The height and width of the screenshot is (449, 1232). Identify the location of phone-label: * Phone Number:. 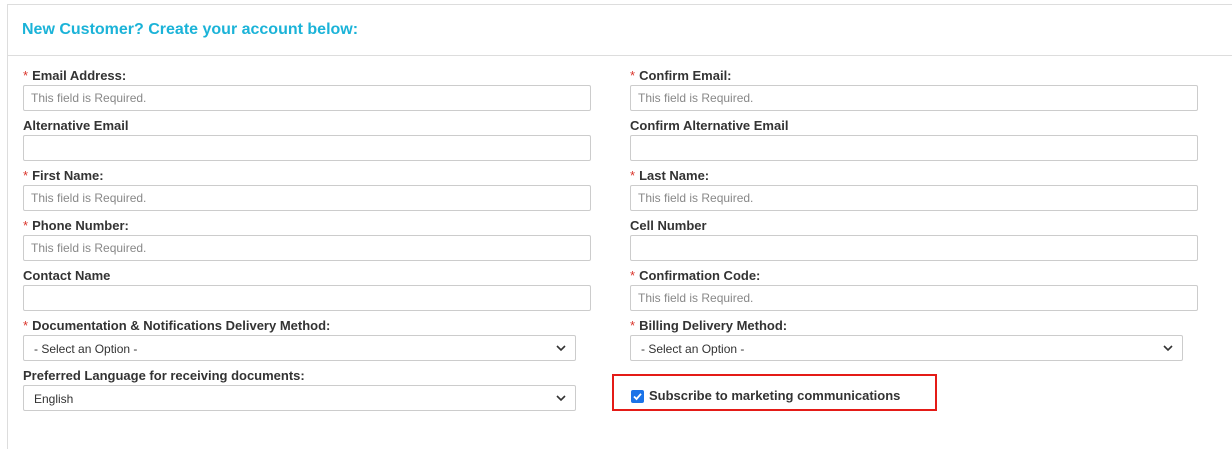
(76, 225).